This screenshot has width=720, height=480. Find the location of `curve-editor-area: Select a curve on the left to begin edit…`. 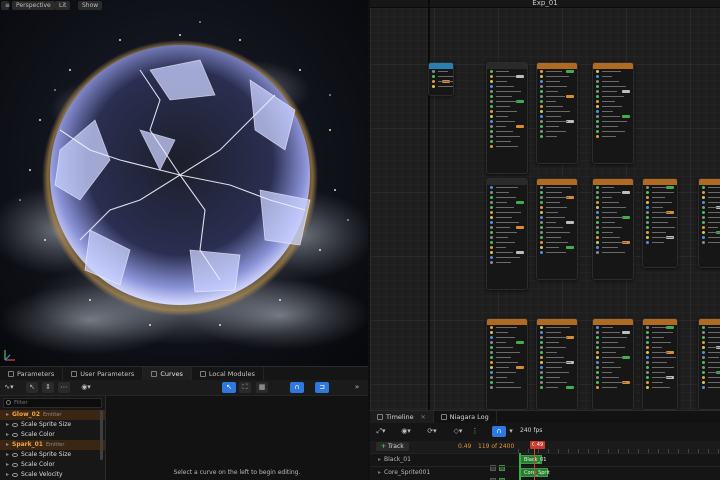

curve-editor-area: Select a curve on the left to begin edit… is located at coordinates (237, 438).